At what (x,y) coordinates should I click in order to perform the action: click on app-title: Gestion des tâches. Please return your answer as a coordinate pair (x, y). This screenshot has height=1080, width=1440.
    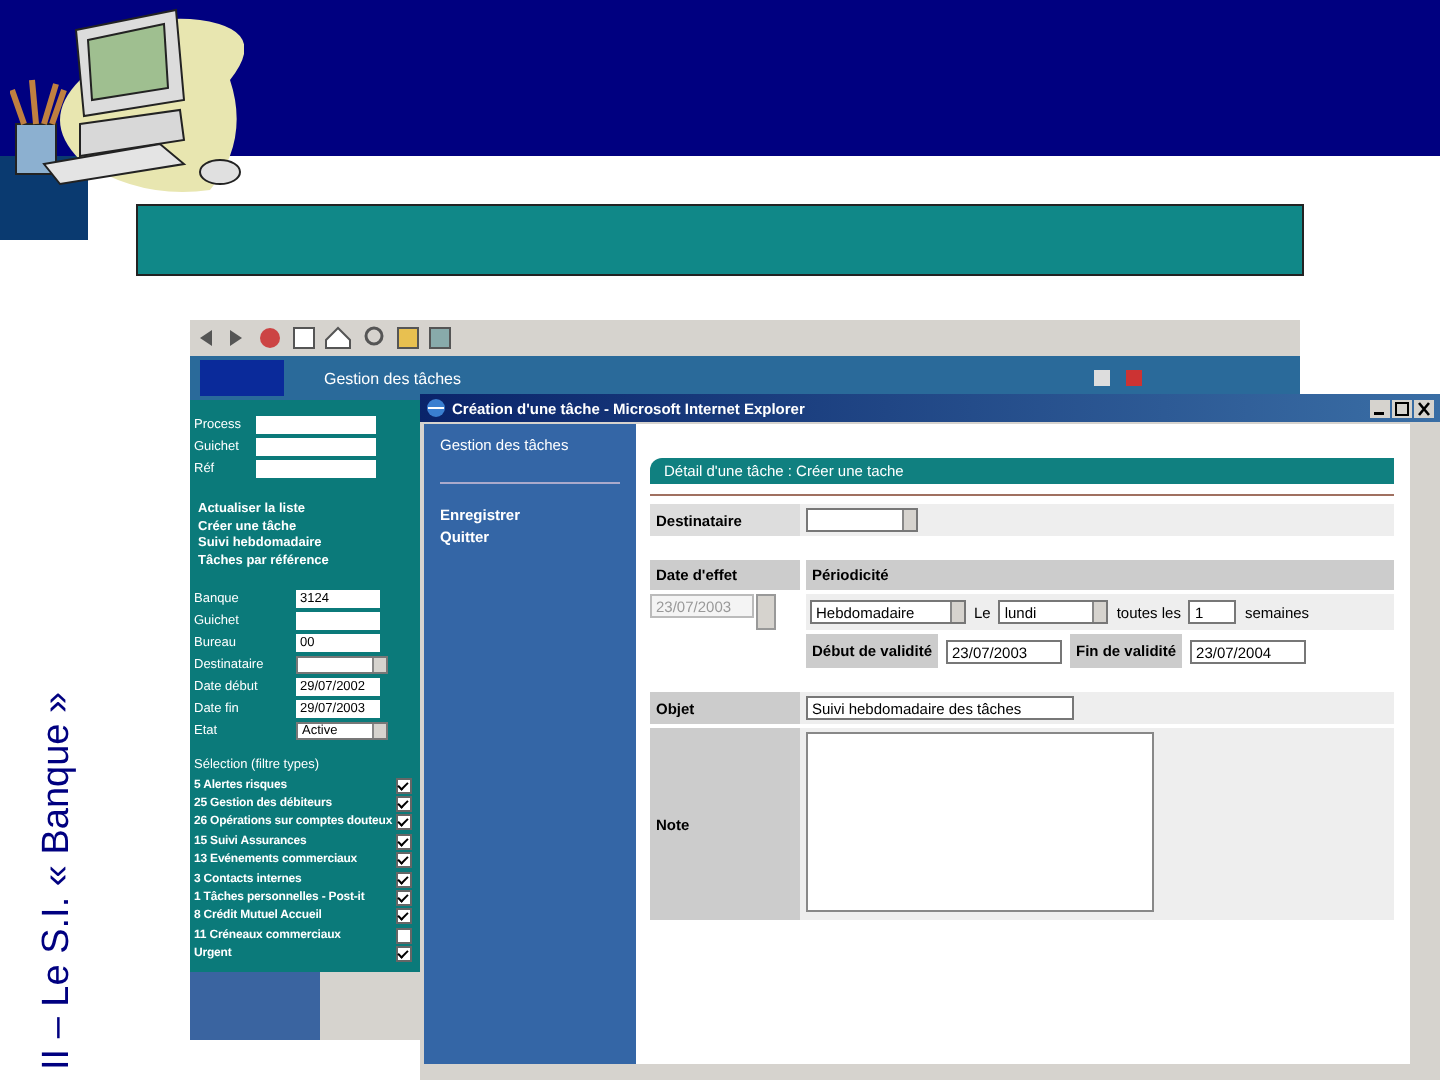
    Looking at the image, I should click on (393, 378).